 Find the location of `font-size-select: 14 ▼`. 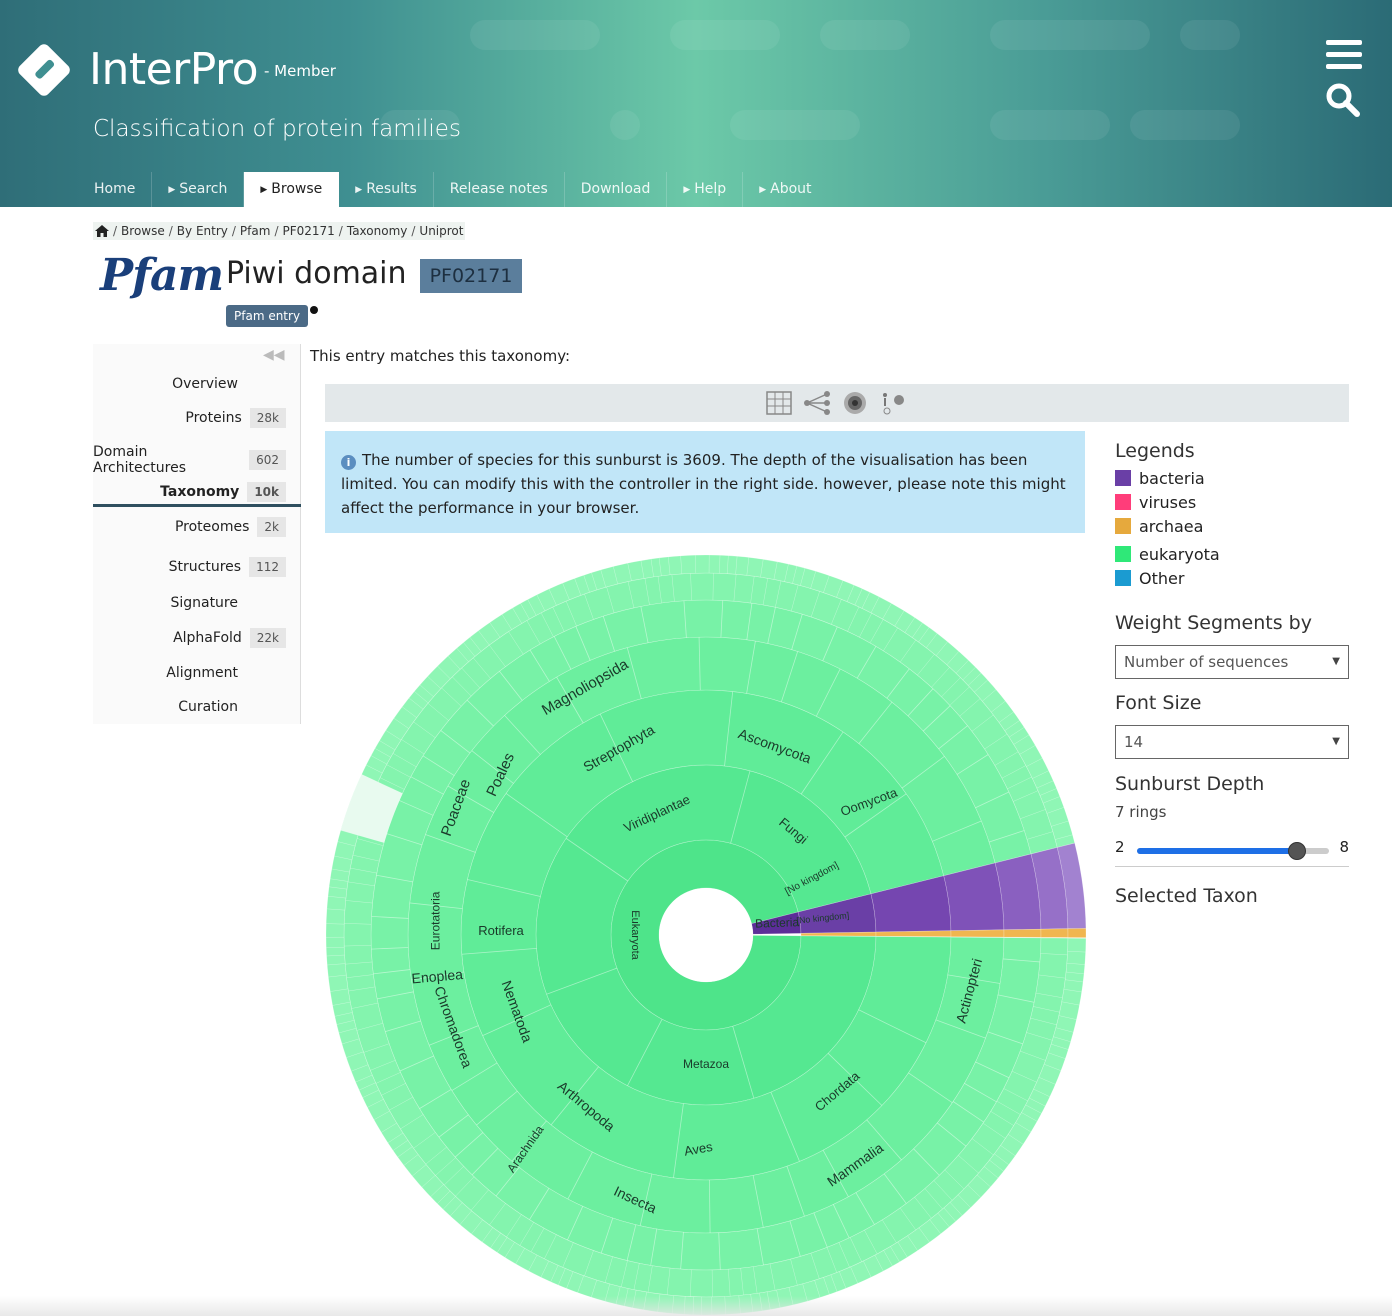

font-size-select: 14 ▼ is located at coordinates (1232, 742).